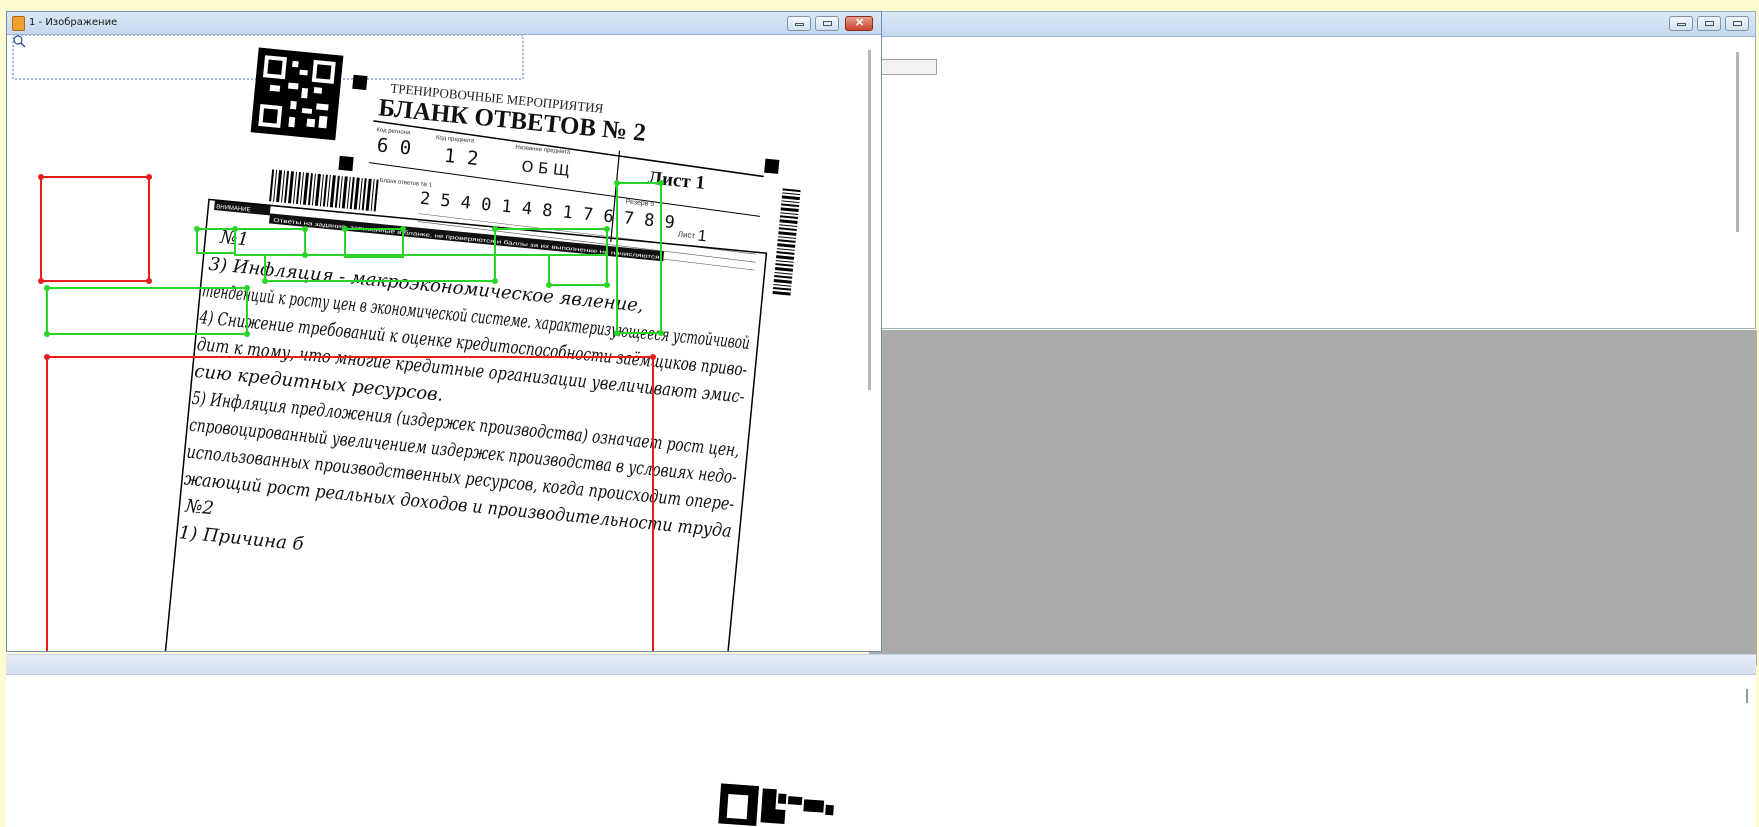 Image resolution: width=1759 pixels, height=827 pixels. I want to click on document-icon, so click(18, 23).